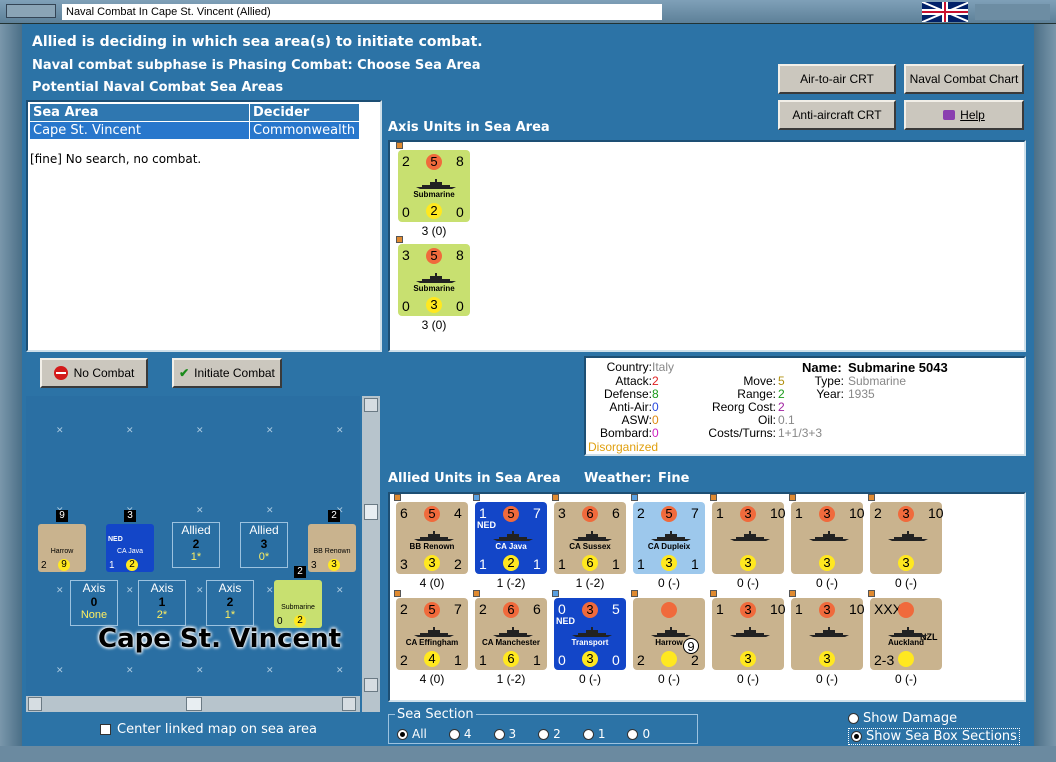  What do you see at coordinates (371, 512) in the screenshot?
I see `scroll-thumb` at bounding box center [371, 512].